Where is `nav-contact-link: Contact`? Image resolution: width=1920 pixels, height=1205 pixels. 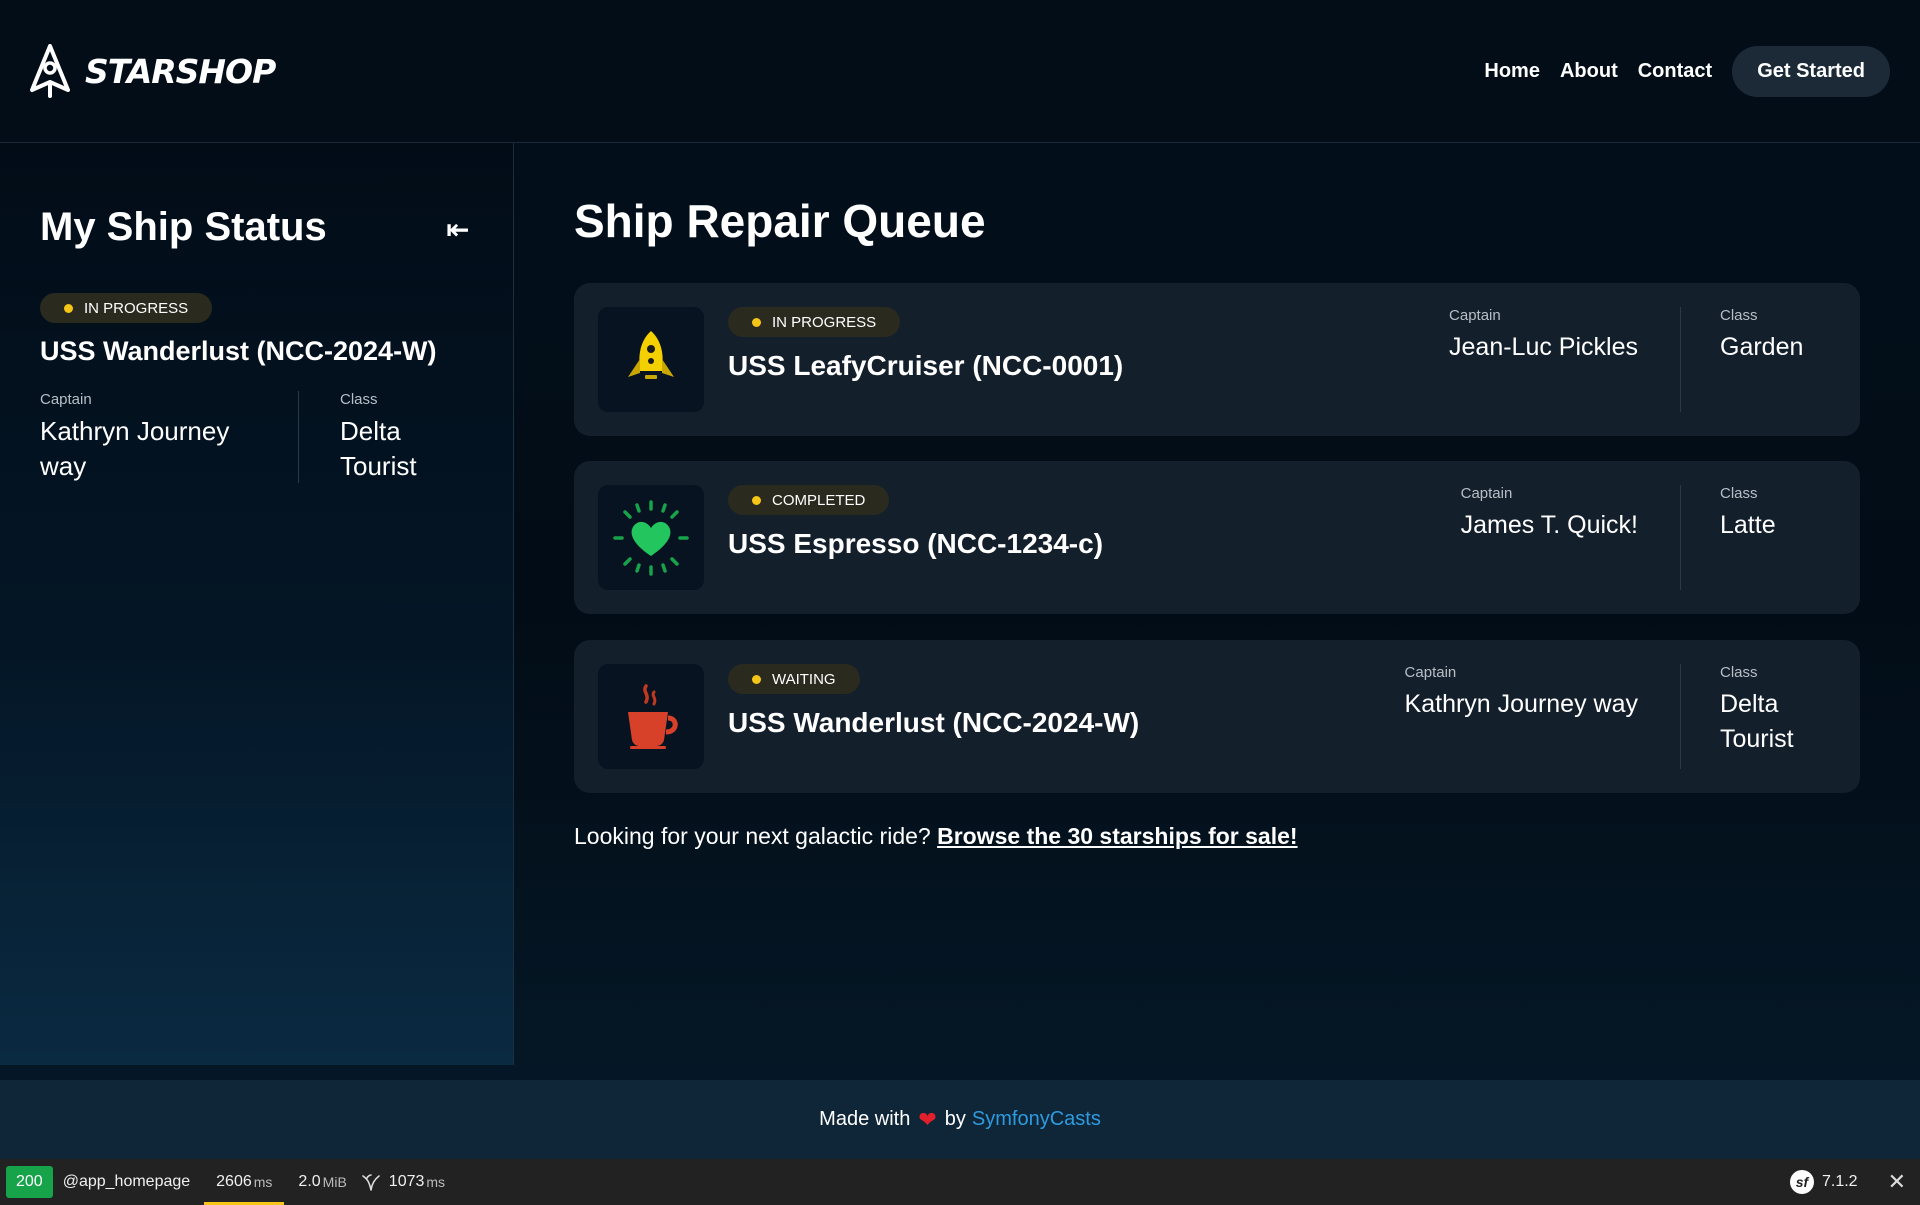 nav-contact-link: Contact is located at coordinates (1675, 71).